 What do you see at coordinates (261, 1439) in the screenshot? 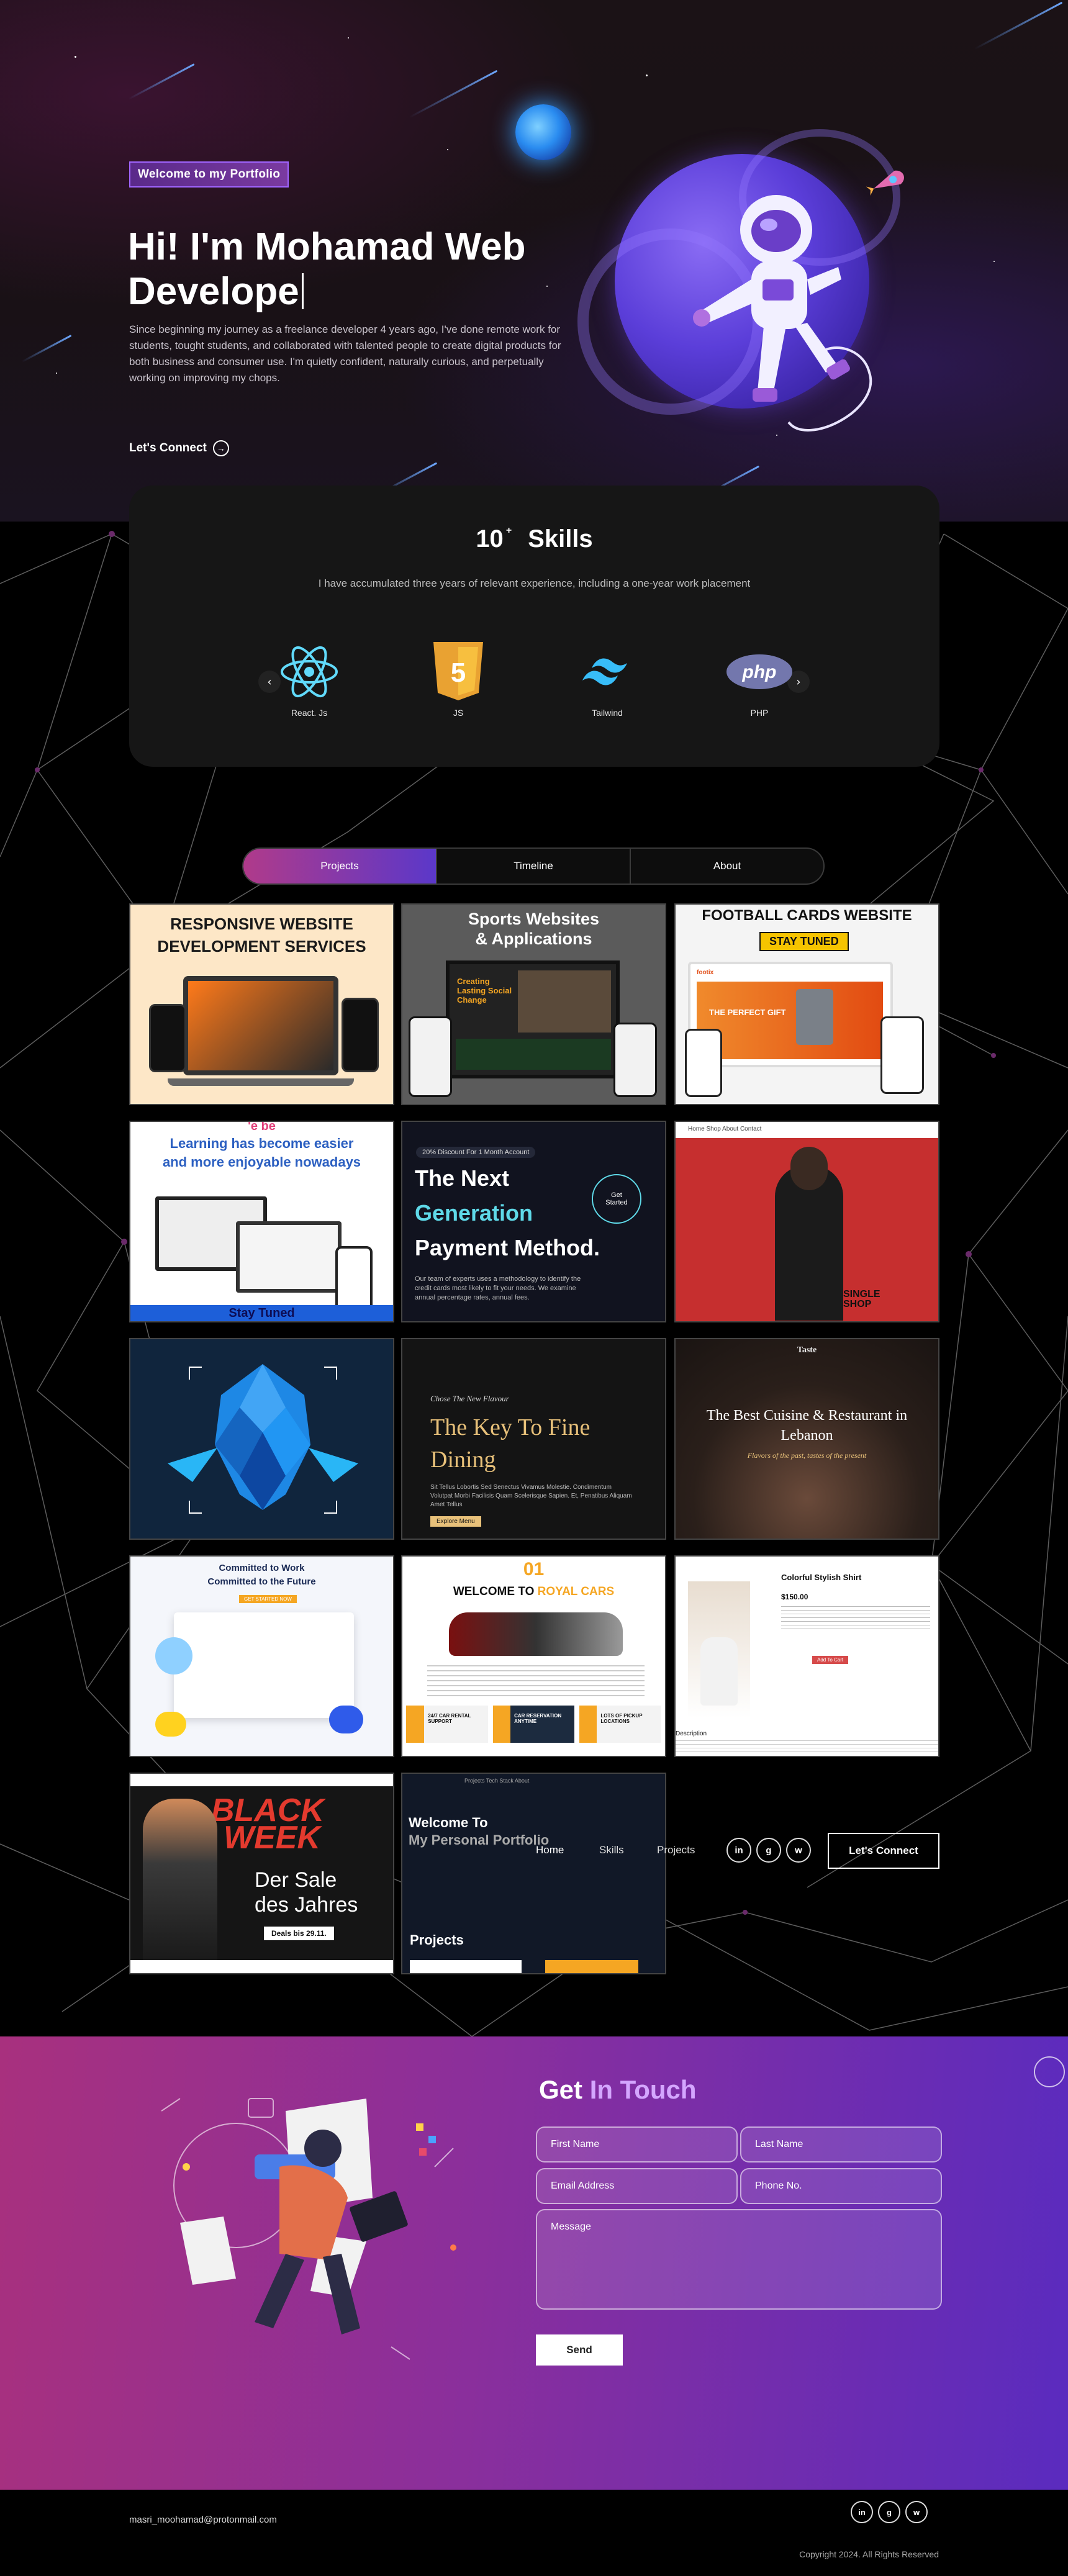
I see `project-card-ai-face` at bounding box center [261, 1439].